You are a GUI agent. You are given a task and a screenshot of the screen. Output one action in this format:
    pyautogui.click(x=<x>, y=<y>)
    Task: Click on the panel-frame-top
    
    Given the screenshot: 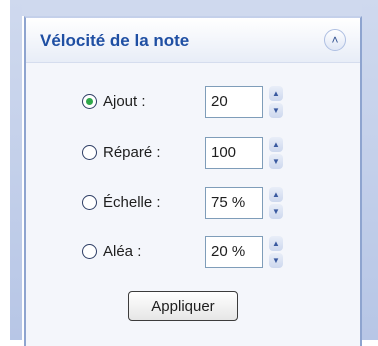 What is the action you would take?
    pyautogui.click(x=194, y=8)
    